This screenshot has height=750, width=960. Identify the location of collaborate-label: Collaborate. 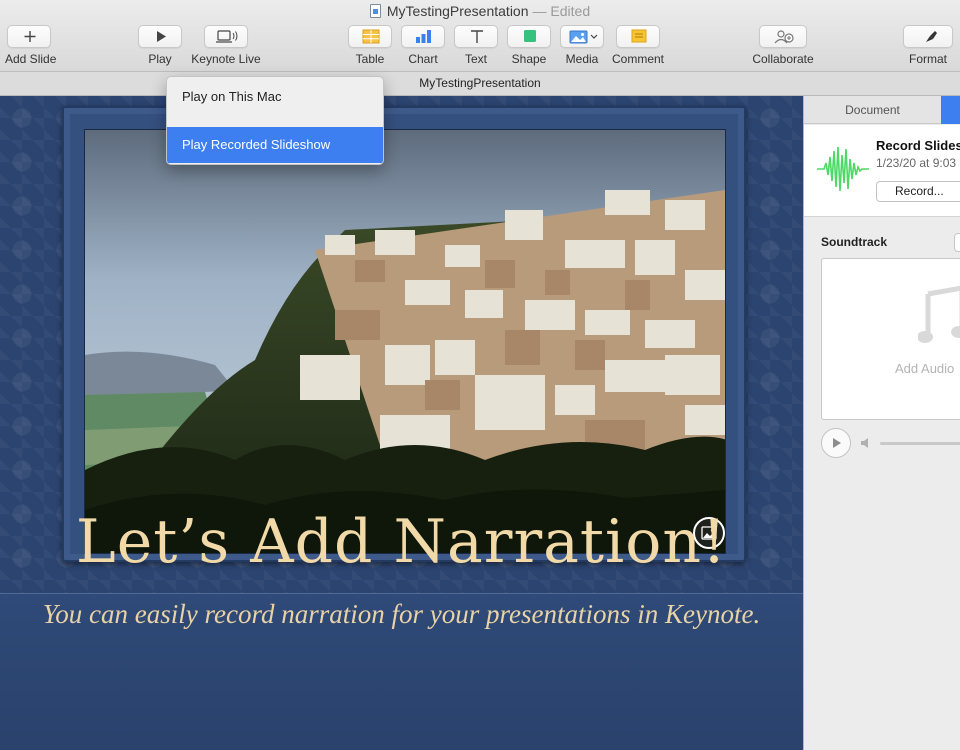
(783, 59).